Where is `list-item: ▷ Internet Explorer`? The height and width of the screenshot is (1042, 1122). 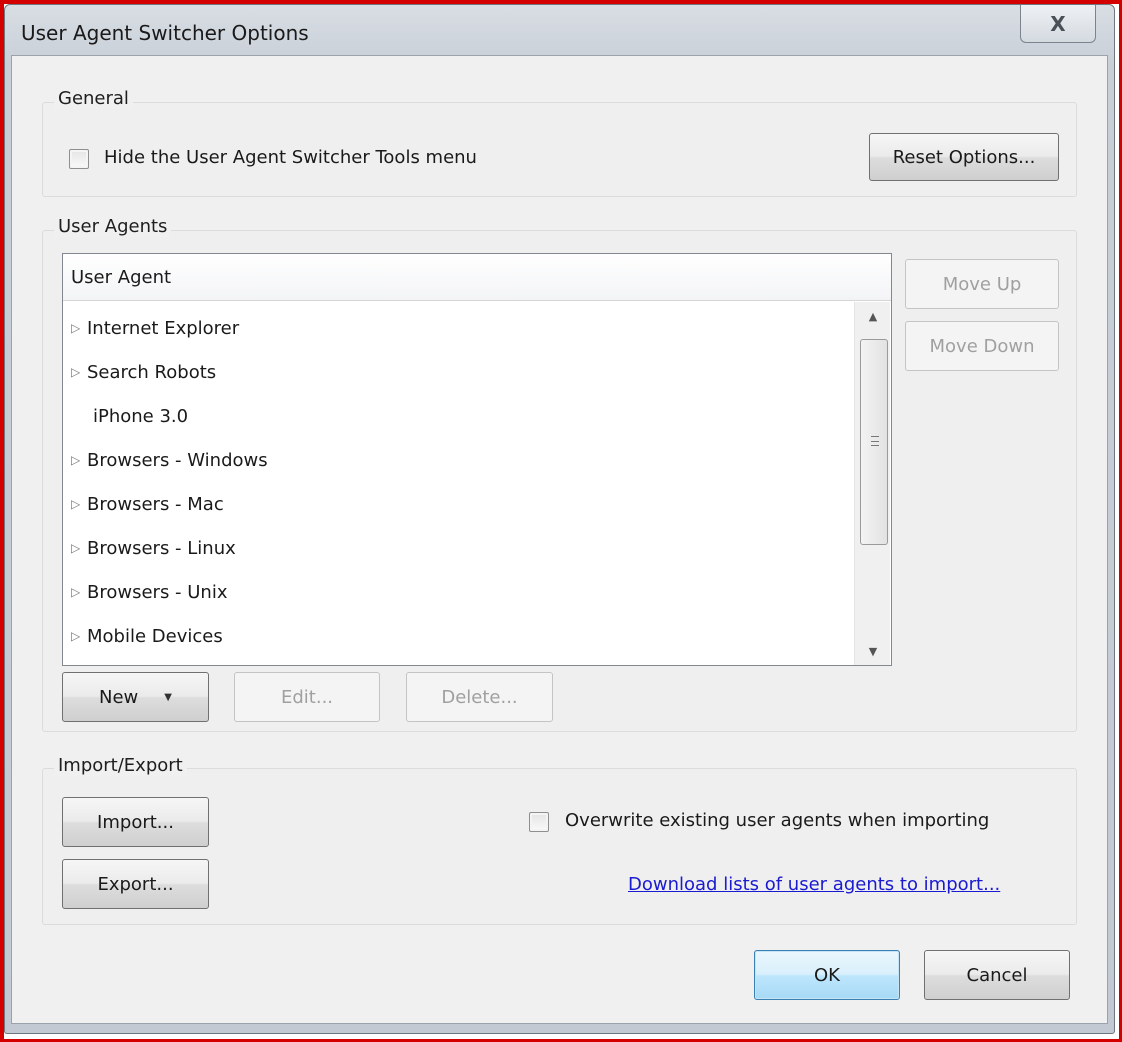 list-item: ▷ Internet Explorer is located at coordinates (458, 329).